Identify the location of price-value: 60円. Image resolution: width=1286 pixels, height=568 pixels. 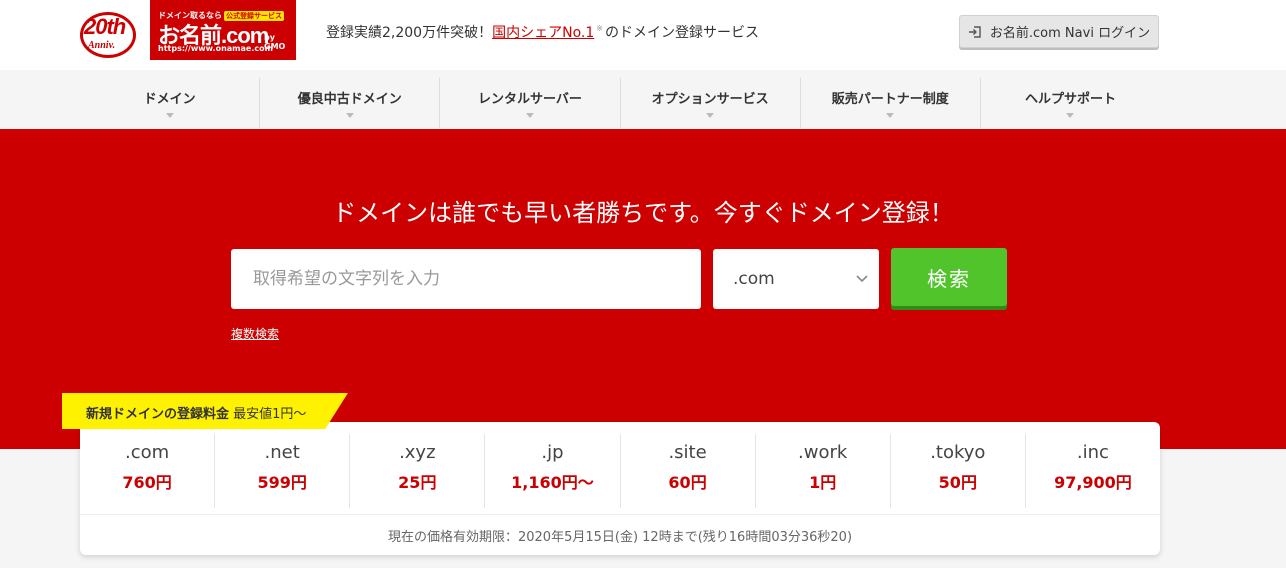
(687, 482).